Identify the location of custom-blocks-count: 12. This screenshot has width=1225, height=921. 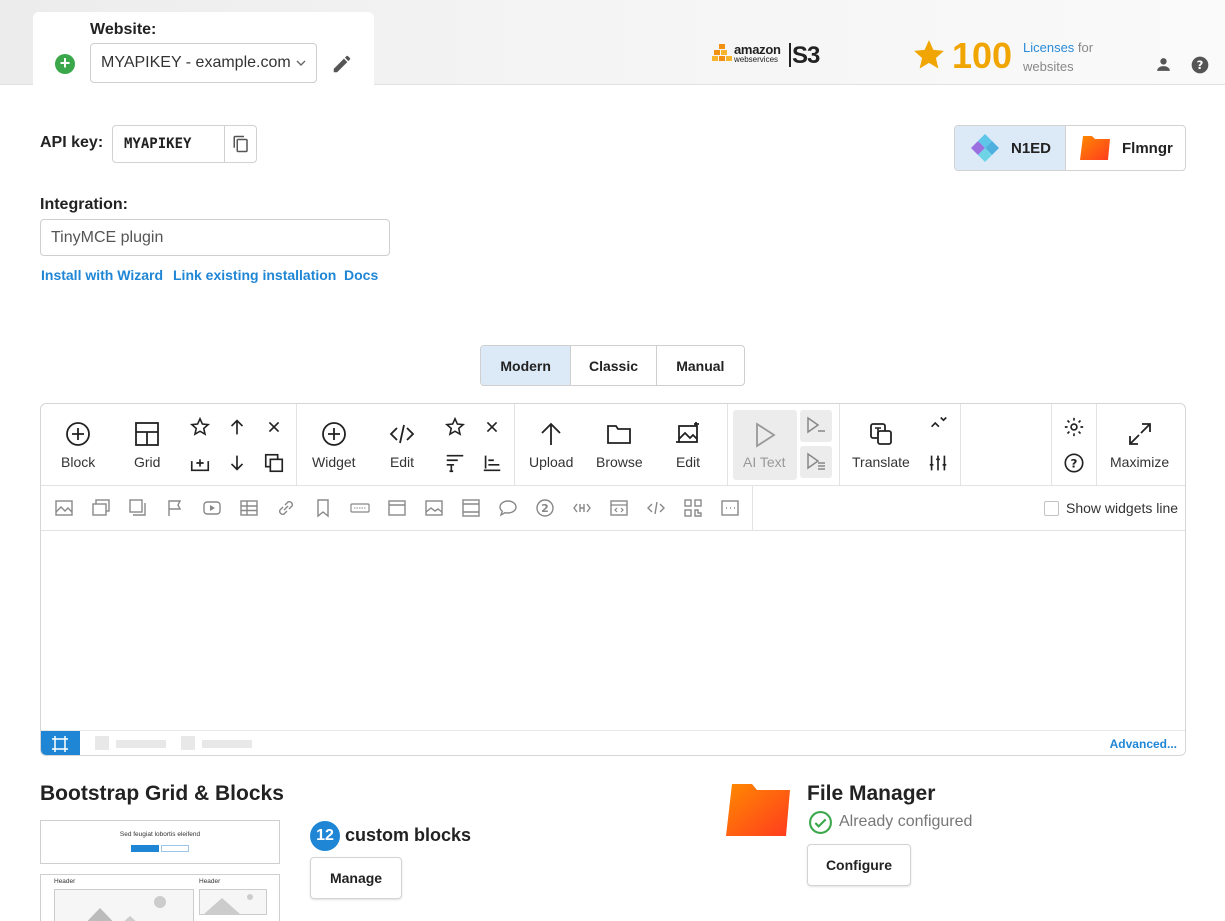
(325, 836).